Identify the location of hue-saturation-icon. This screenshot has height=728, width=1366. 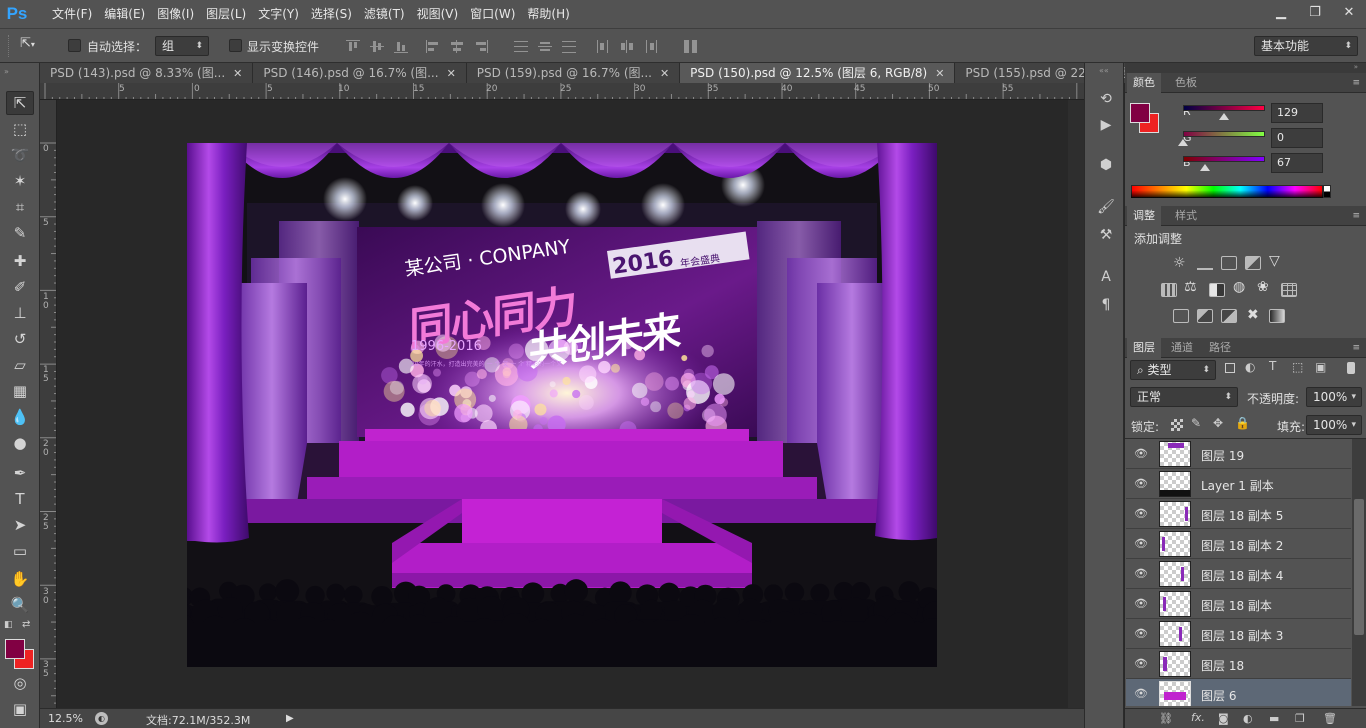
(1169, 290).